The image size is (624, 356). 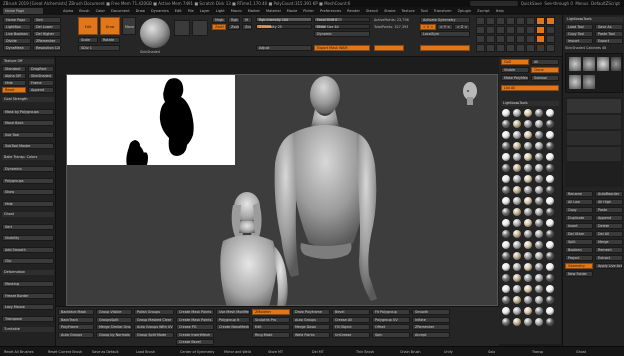 What do you see at coordinates (28, 226) in the screenshot?
I see `left-item-11: Sort` at bounding box center [28, 226].